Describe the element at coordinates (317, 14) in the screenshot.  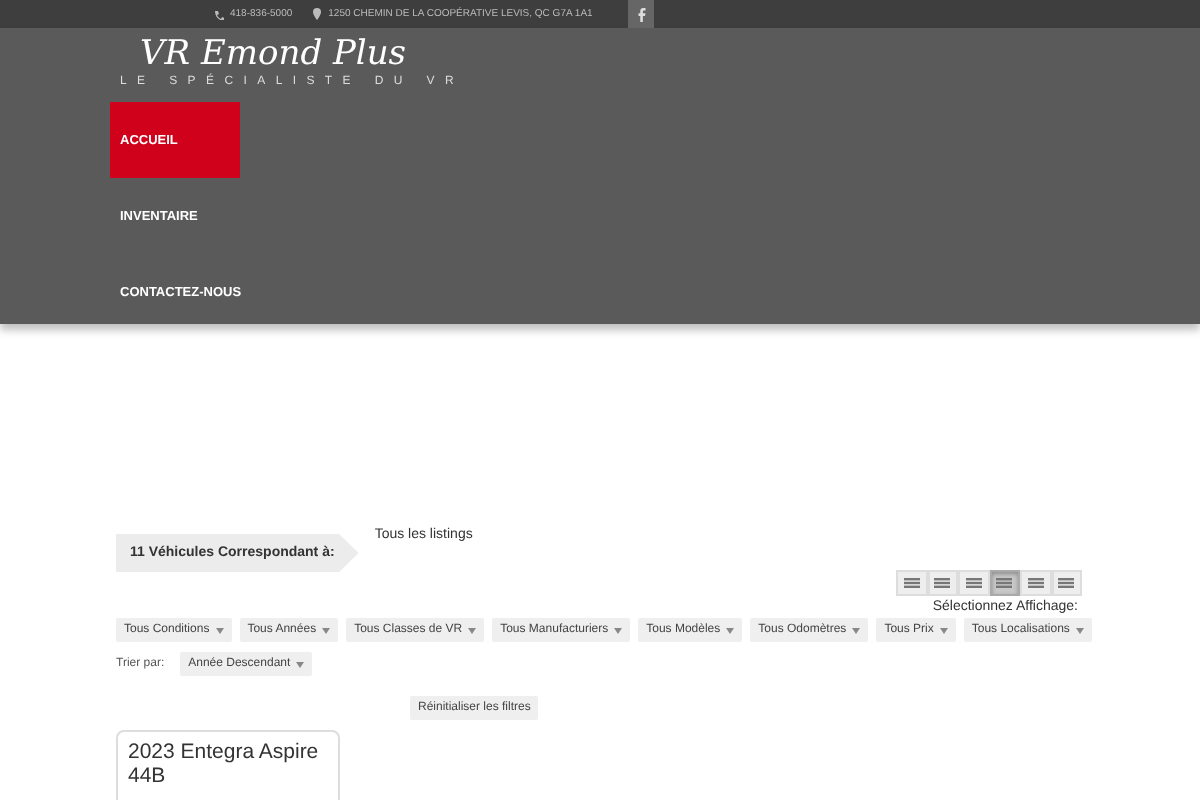
I see `location-pin-icon` at that location.